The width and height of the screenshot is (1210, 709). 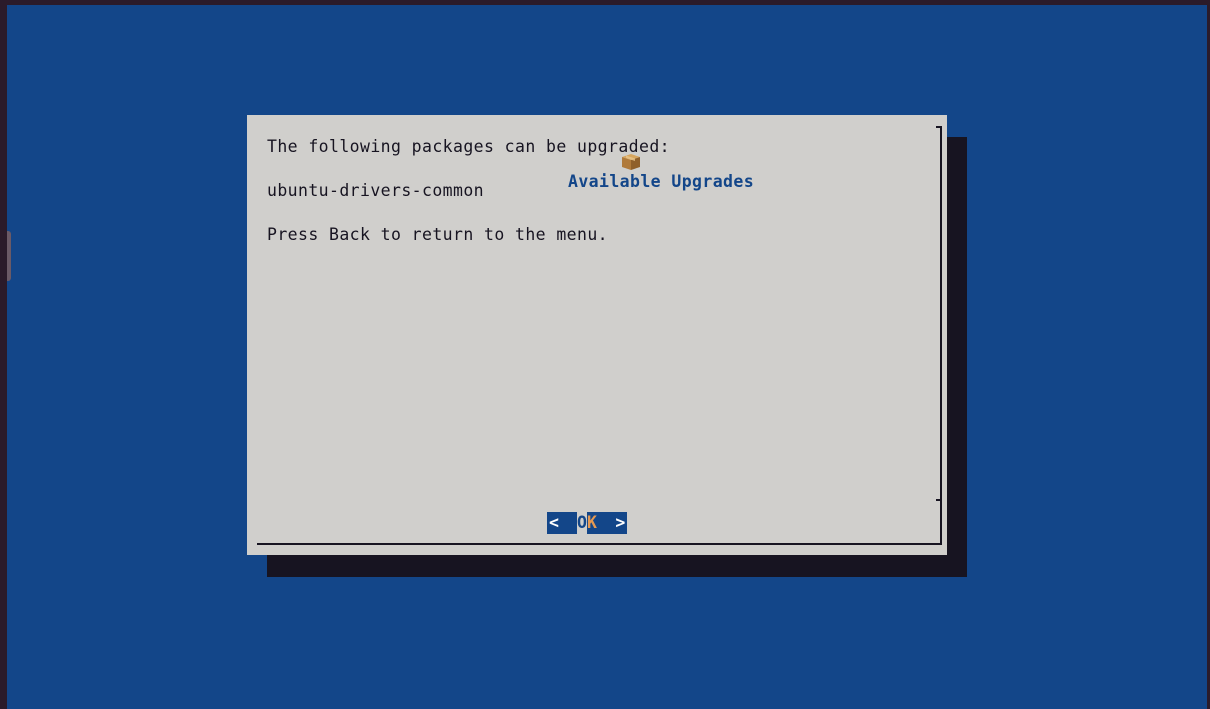 I want to click on ok-button-hotkey: K, so click(x=592, y=522).